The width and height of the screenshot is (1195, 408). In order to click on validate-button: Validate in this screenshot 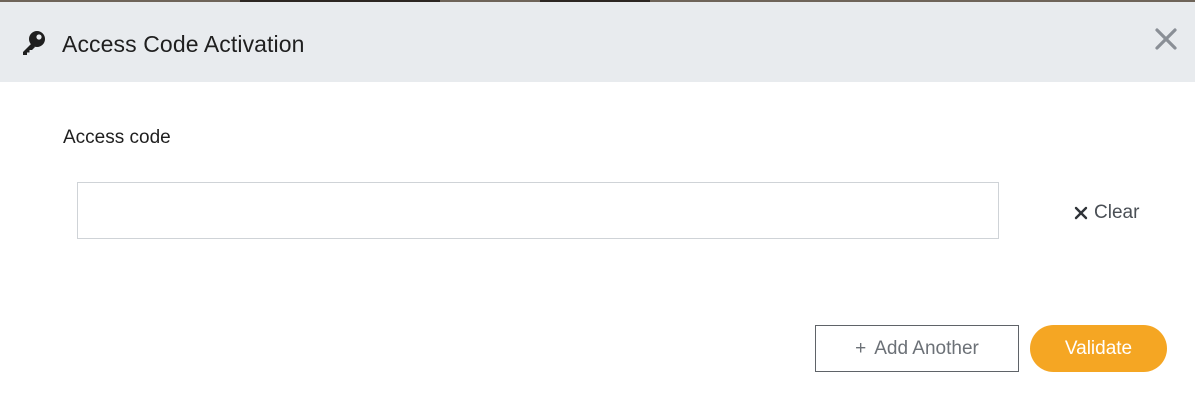, I will do `click(1098, 348)`.